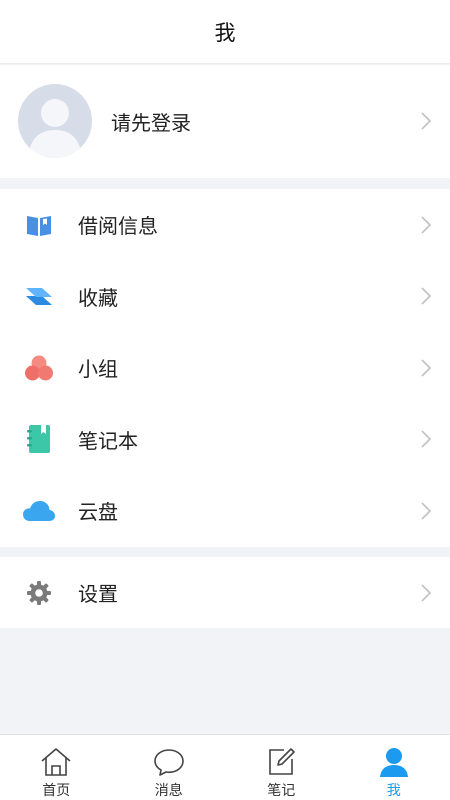  I want to click on tab-me: 我, so click(394, 767).